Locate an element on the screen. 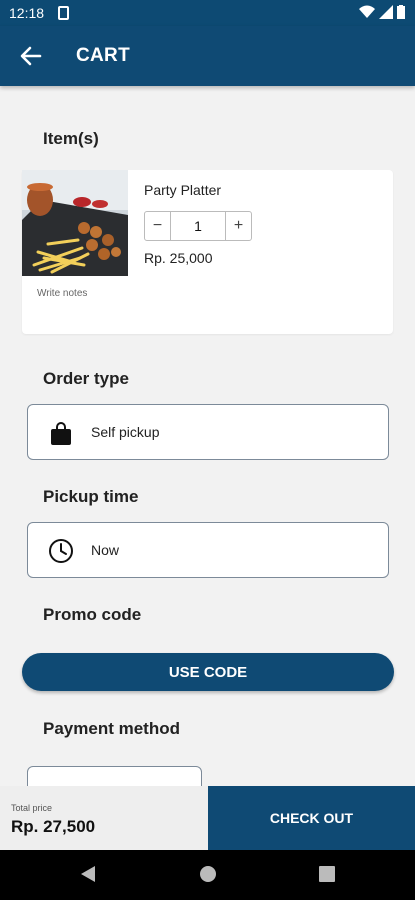 This screenshot has height=900, width=415. nav-back-icon is located at coordinates (88, 874).